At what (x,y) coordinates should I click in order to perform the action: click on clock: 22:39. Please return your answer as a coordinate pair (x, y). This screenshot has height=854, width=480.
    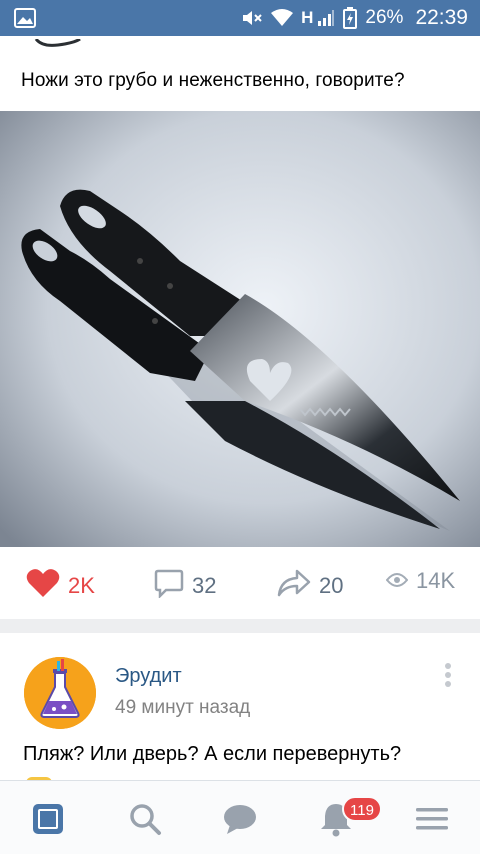
    Looking at the image, I should click on (441, 17).